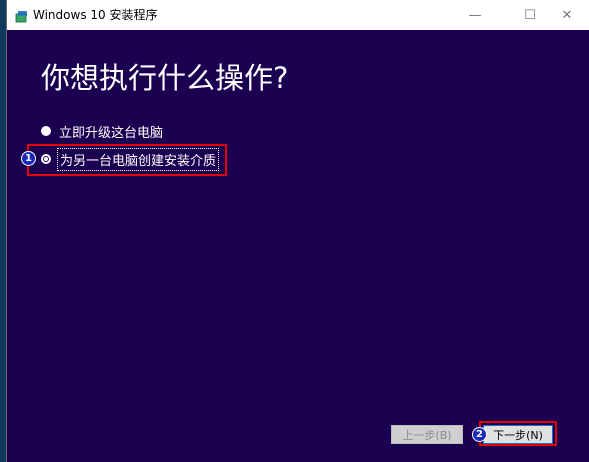 The height and width of the screenshot is (462, 589). What do you see at coordinates (127, 160) in the screenshot?
I see `highlight-box-option` at bounding box center [127, 160].